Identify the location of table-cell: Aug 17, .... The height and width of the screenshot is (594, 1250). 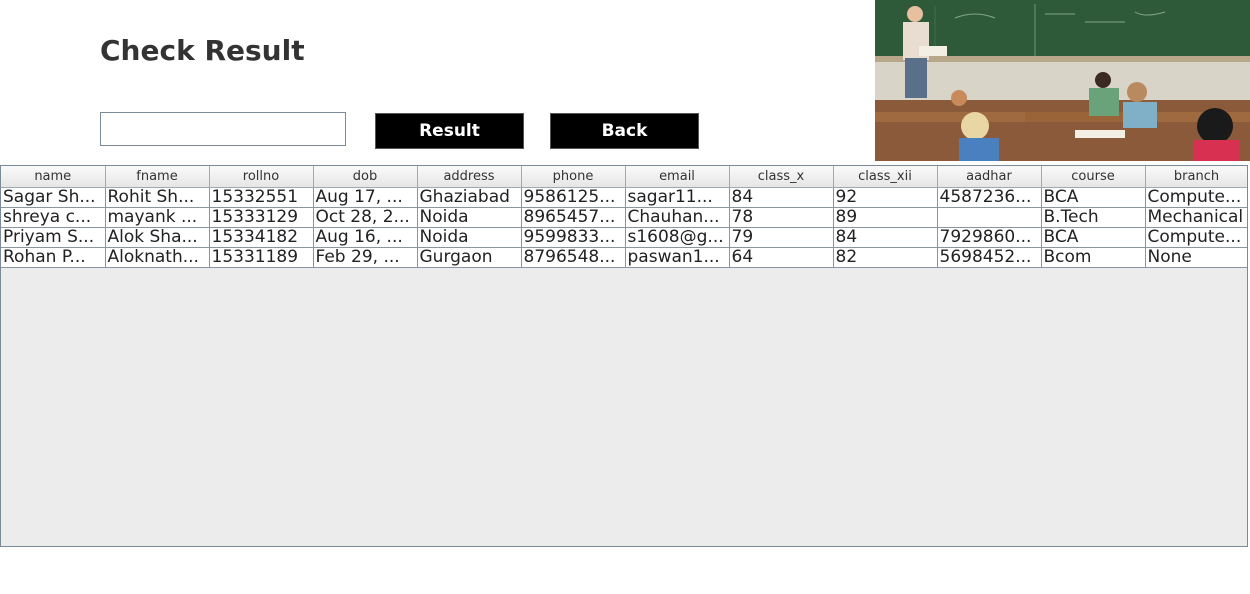
(365, 197).